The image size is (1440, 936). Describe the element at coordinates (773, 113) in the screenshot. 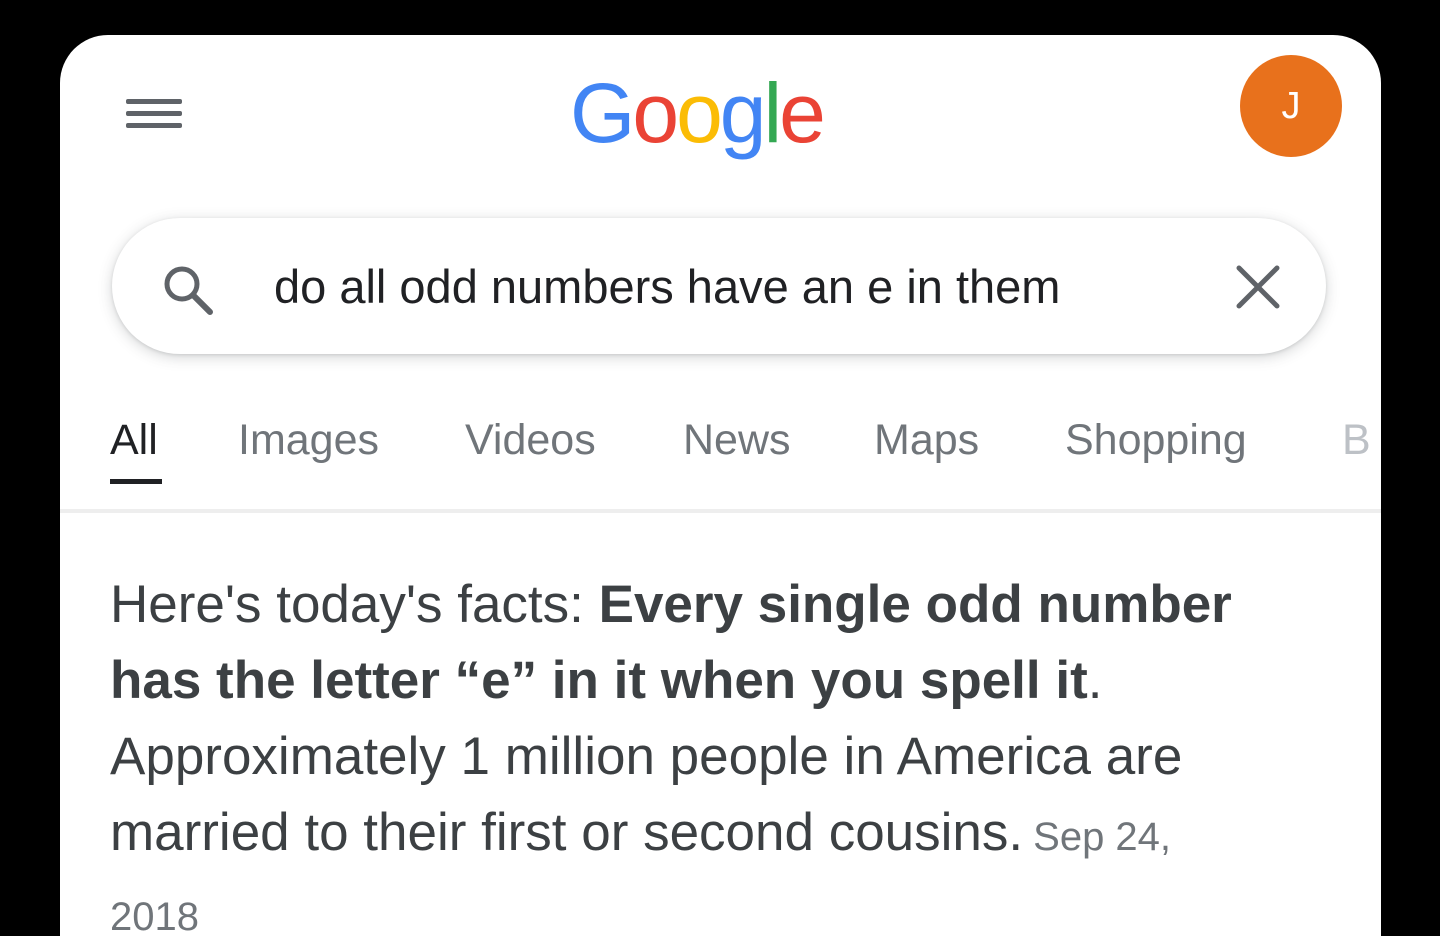

I see `logo-letter: l` at that location.